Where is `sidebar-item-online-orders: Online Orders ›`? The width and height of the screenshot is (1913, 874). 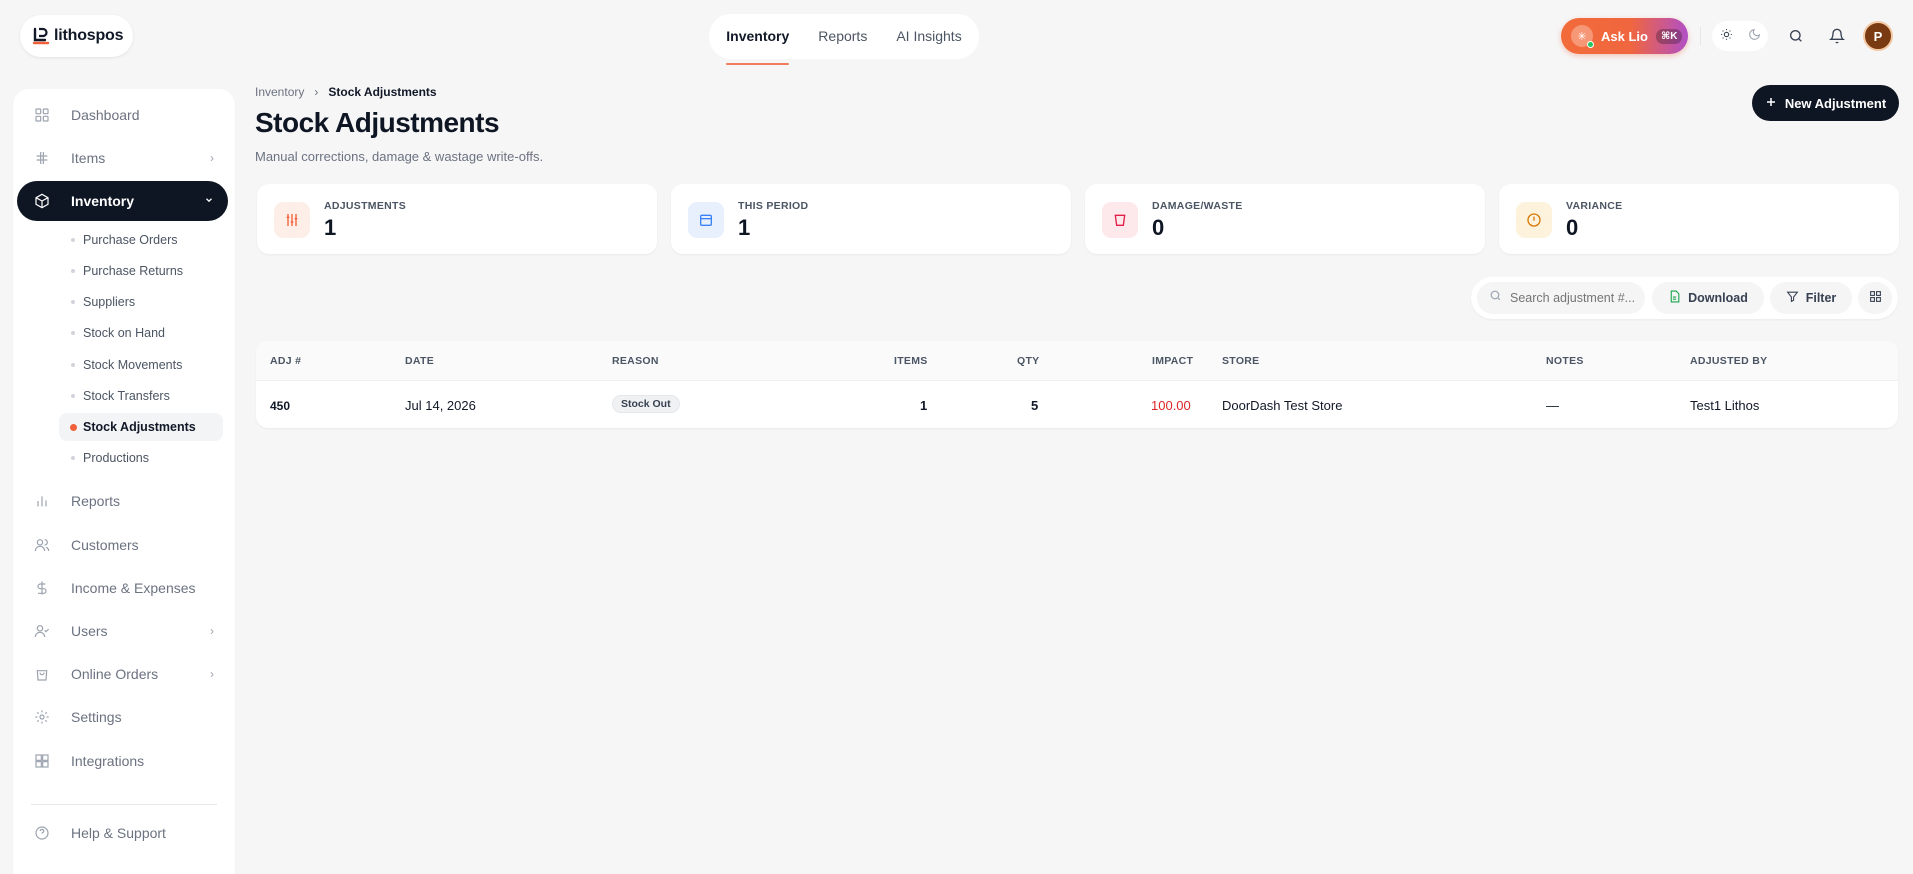 sidebar-item-online-orders: Online Orders › is located at coordinates (122, 674).